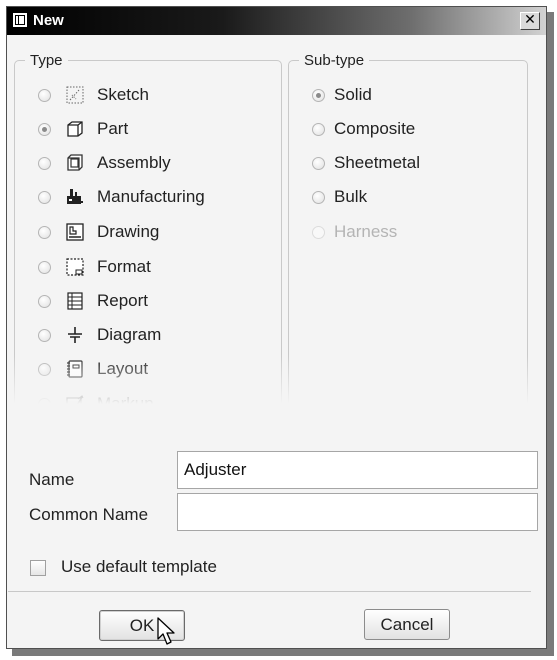 Image resolution: width=557 pixels, height=660 pixels. Describe the element at coordinates (151, 196) in the screenshot. I see `type-option-label: Manufacturing` at that location.